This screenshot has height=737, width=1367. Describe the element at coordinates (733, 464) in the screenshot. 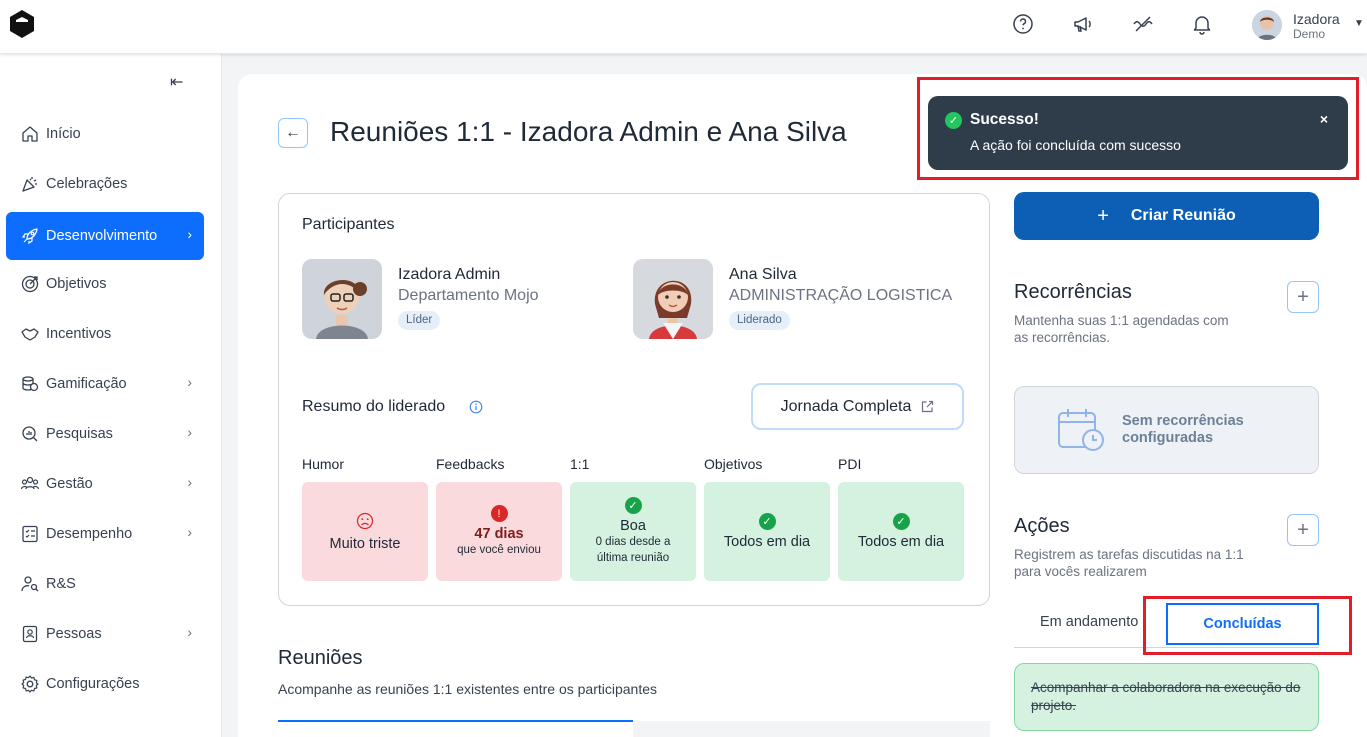

I see `column-label-objetivos: Objetivos` at that location.